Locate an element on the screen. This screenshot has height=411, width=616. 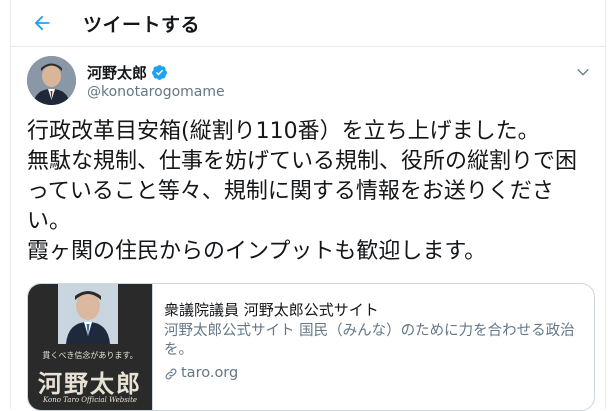
arrow-left-icon is located at coordinates (42, 23).